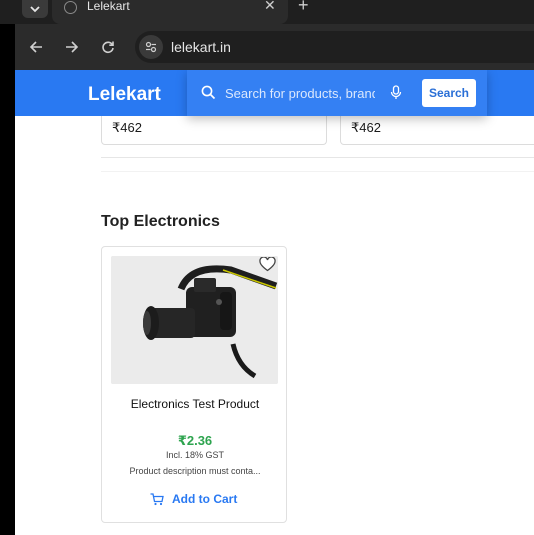 The image size is (534, 535). I want to click on reload-icon, so click(108, 47).